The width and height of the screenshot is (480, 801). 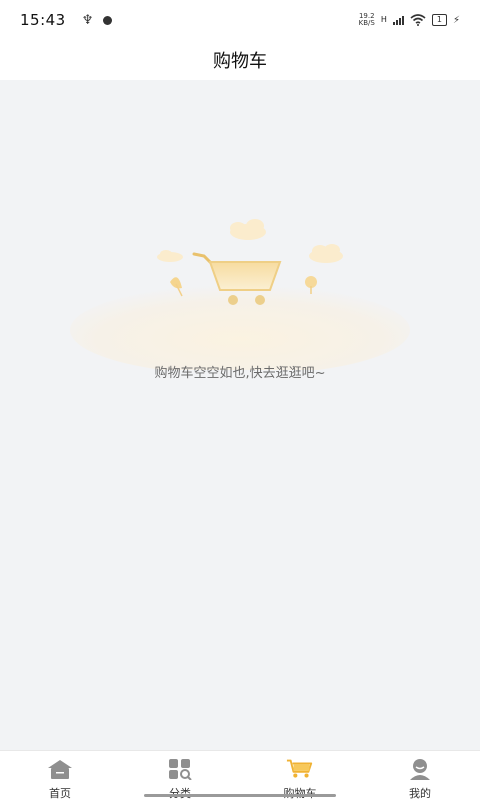 I want to click on tab-category-label: 分类, so click(x=180, y=793).